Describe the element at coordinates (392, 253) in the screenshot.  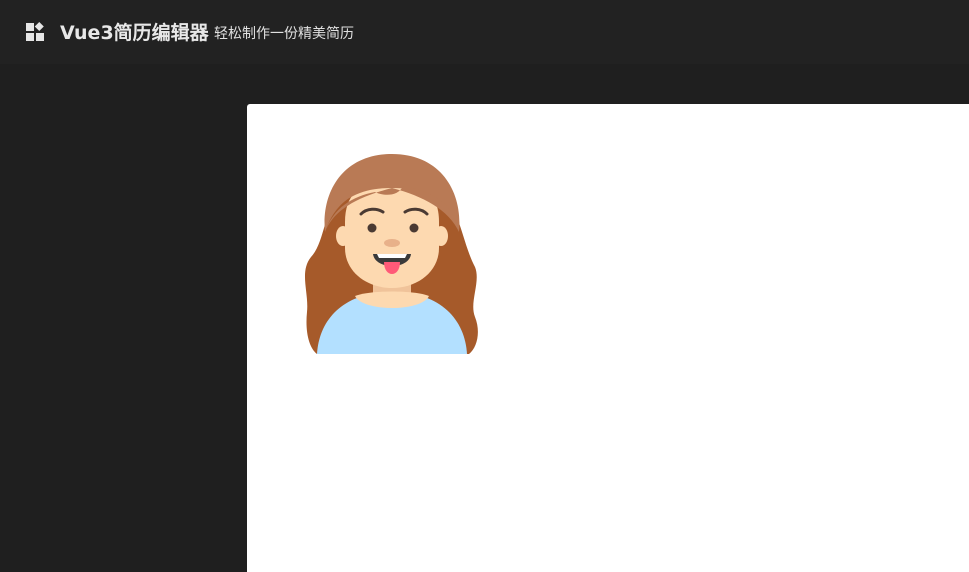
I see `female-avatar-icon` at that location.